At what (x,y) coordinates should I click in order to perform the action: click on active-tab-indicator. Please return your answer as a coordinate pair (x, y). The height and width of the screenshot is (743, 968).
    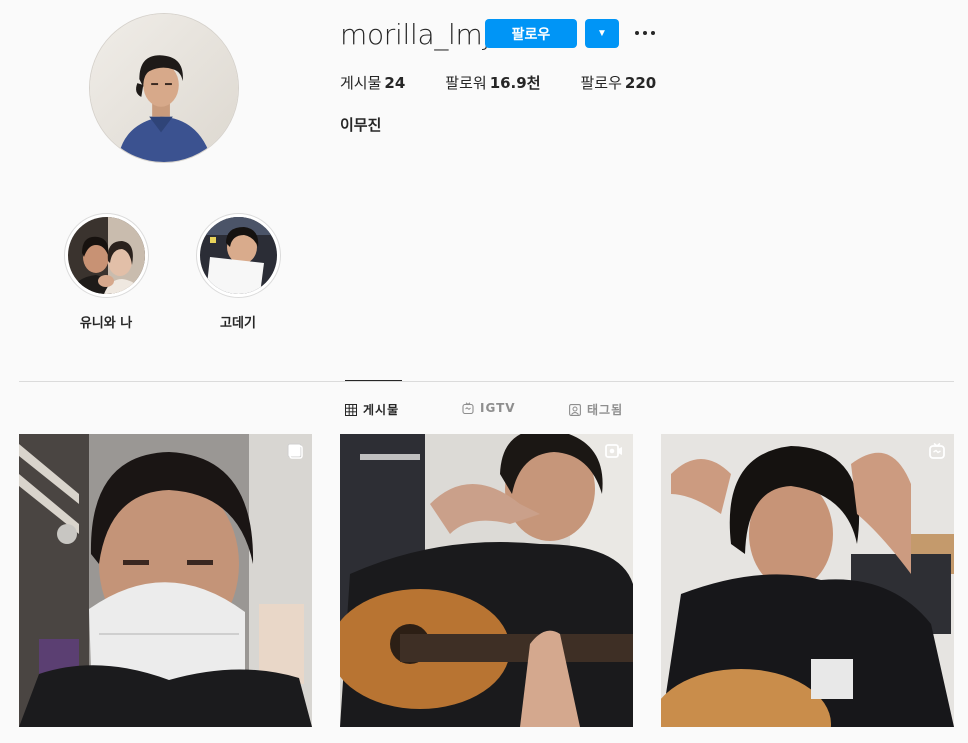
    Looking at the image, I should click on (373, 380).